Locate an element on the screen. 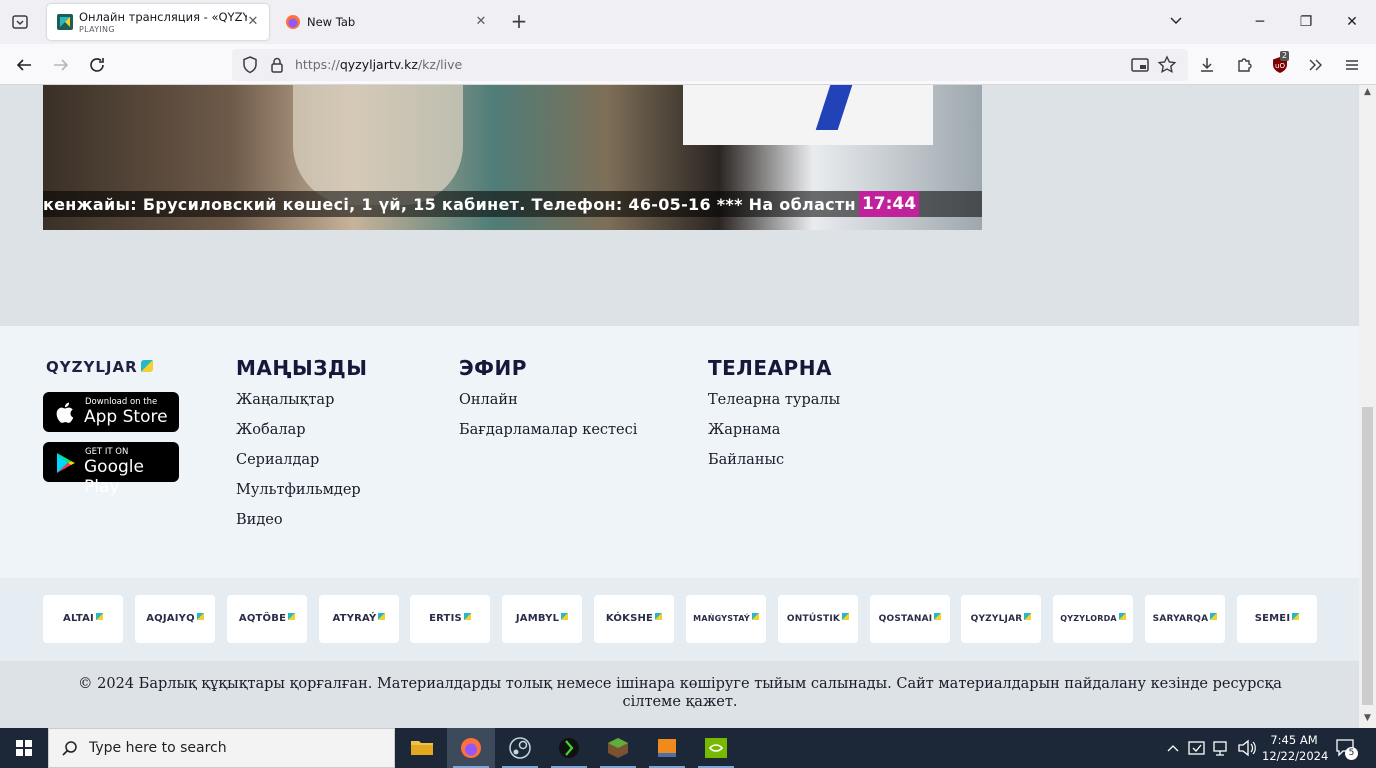 The width and height of the screenshot is (1376, 768). windows-start-icon is located at coordinates (24, 748).